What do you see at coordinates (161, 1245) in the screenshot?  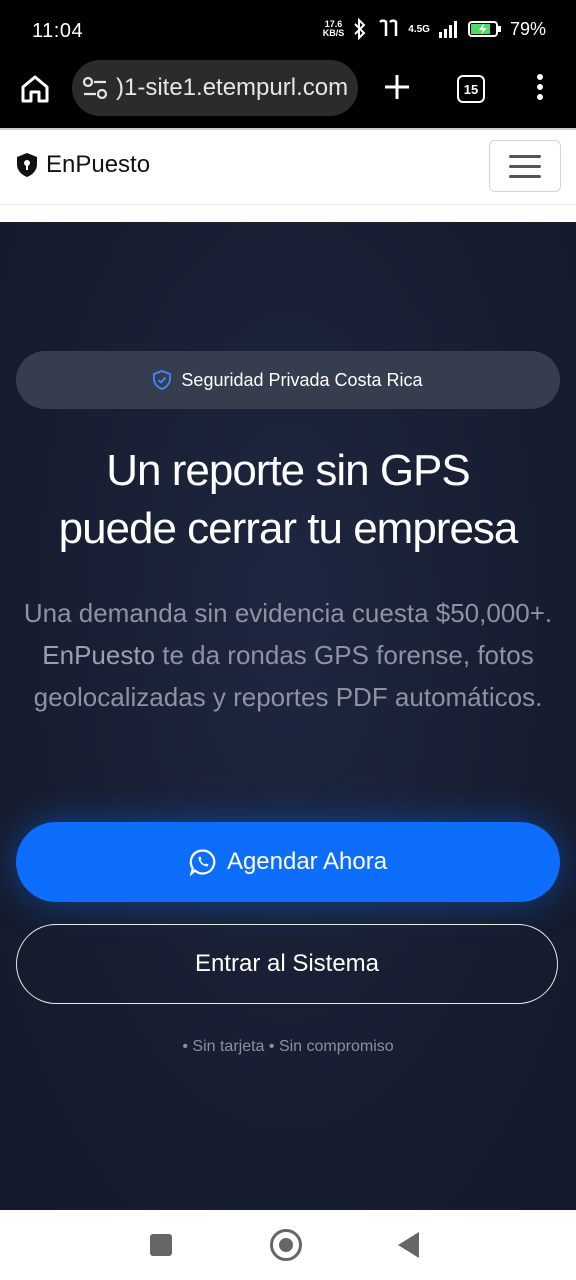 I see `recents-icon` at bounding box center [161, 1245].